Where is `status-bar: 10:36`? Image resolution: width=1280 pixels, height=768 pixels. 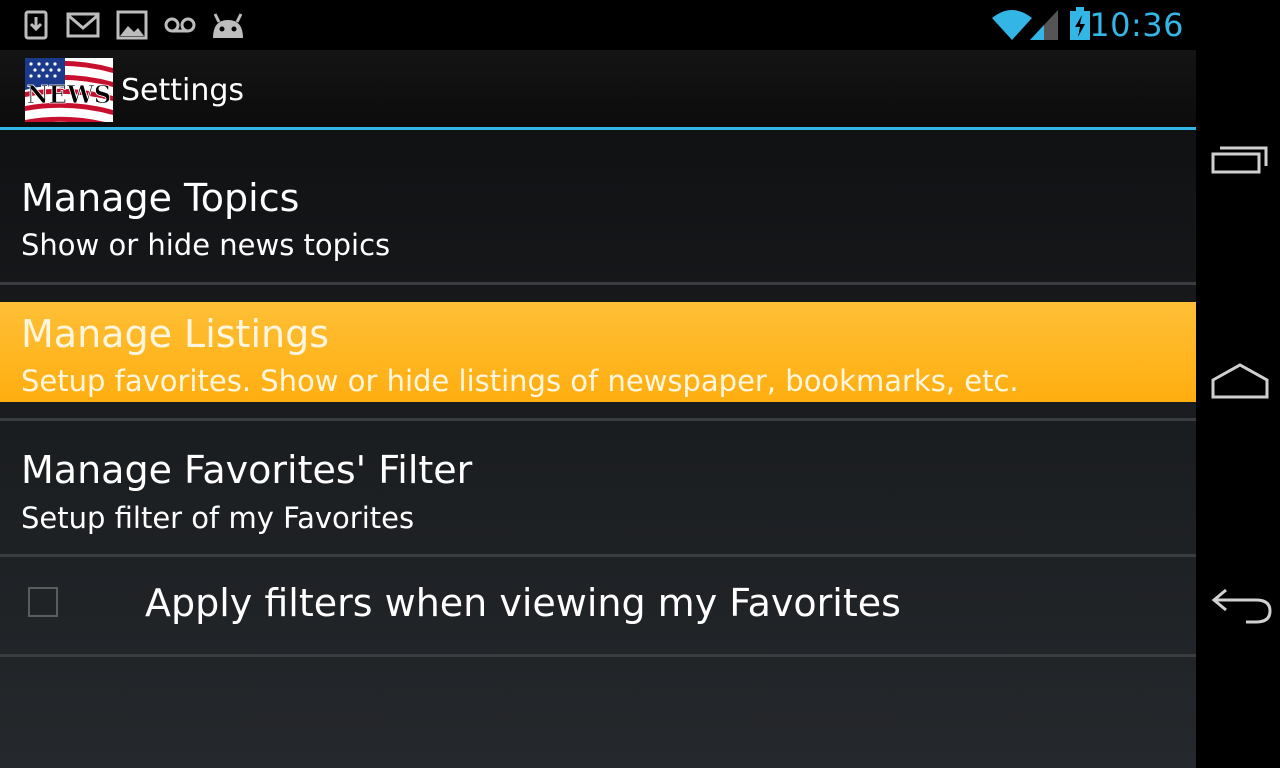
status-bar: 10:36 is located at coordinates (598, 25).